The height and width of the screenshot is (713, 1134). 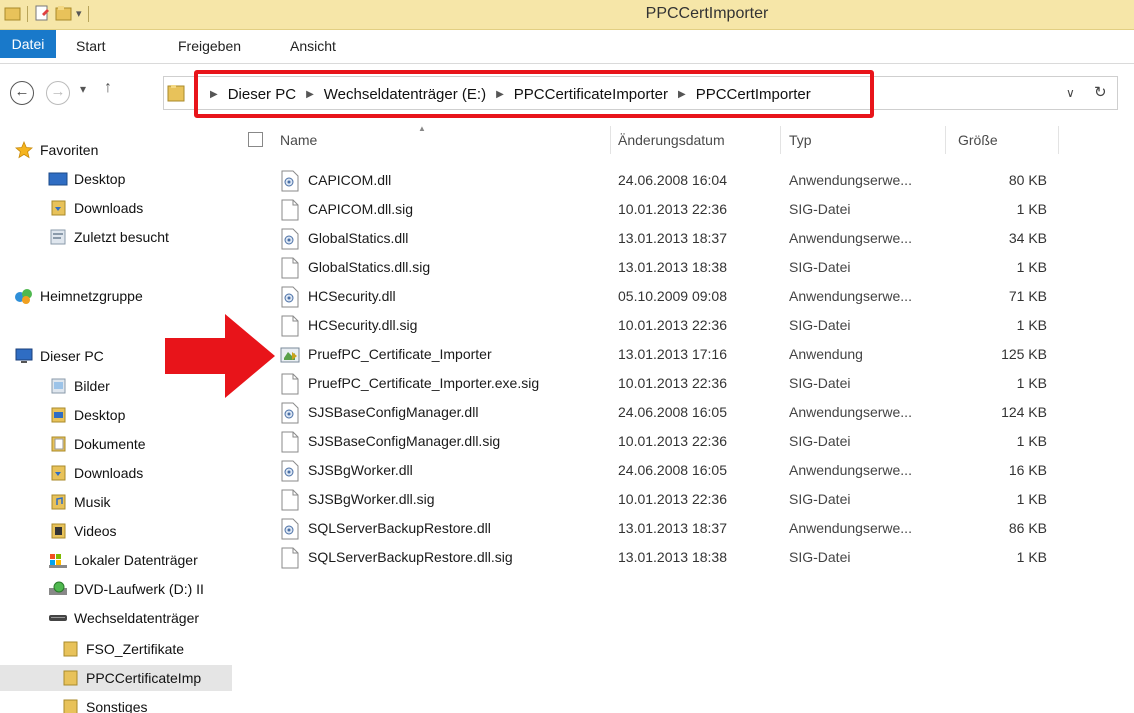 I want to click on star-icon, so click(x=24, y=150).